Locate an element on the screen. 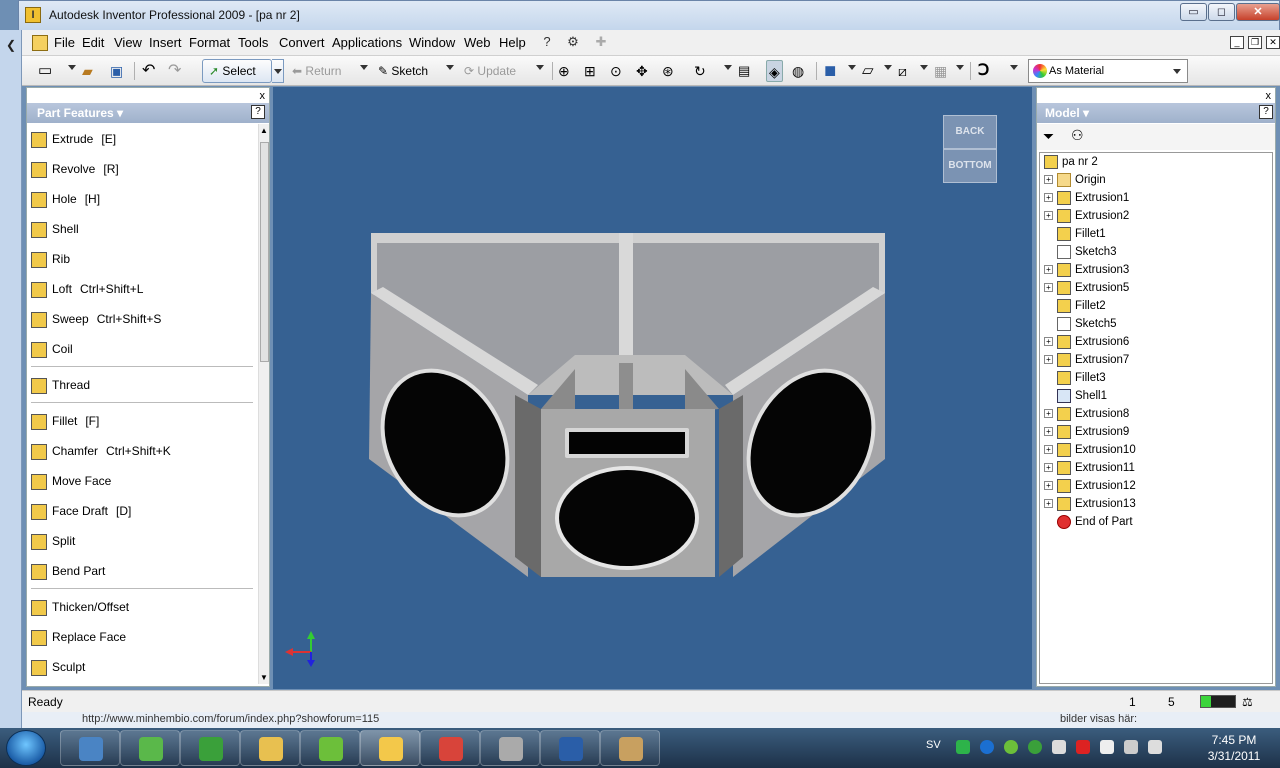 This screenshot has width=1280, height=768. menu-format: Format is located at coordinates (209, 42).